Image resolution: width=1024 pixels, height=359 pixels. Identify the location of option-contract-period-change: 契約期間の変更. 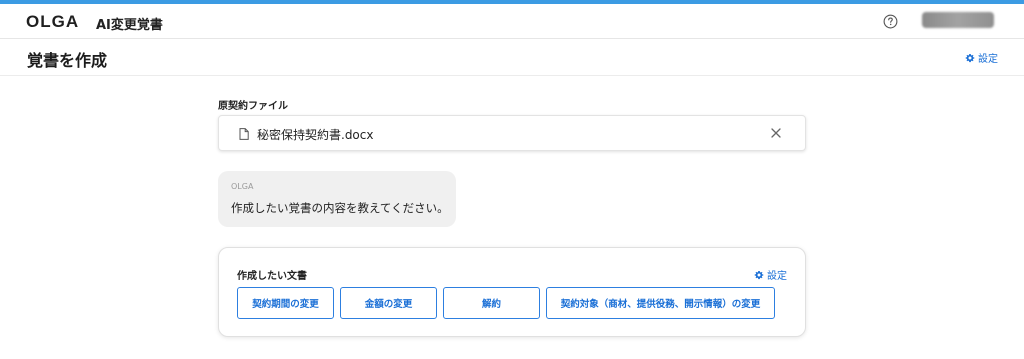
(285, 303).